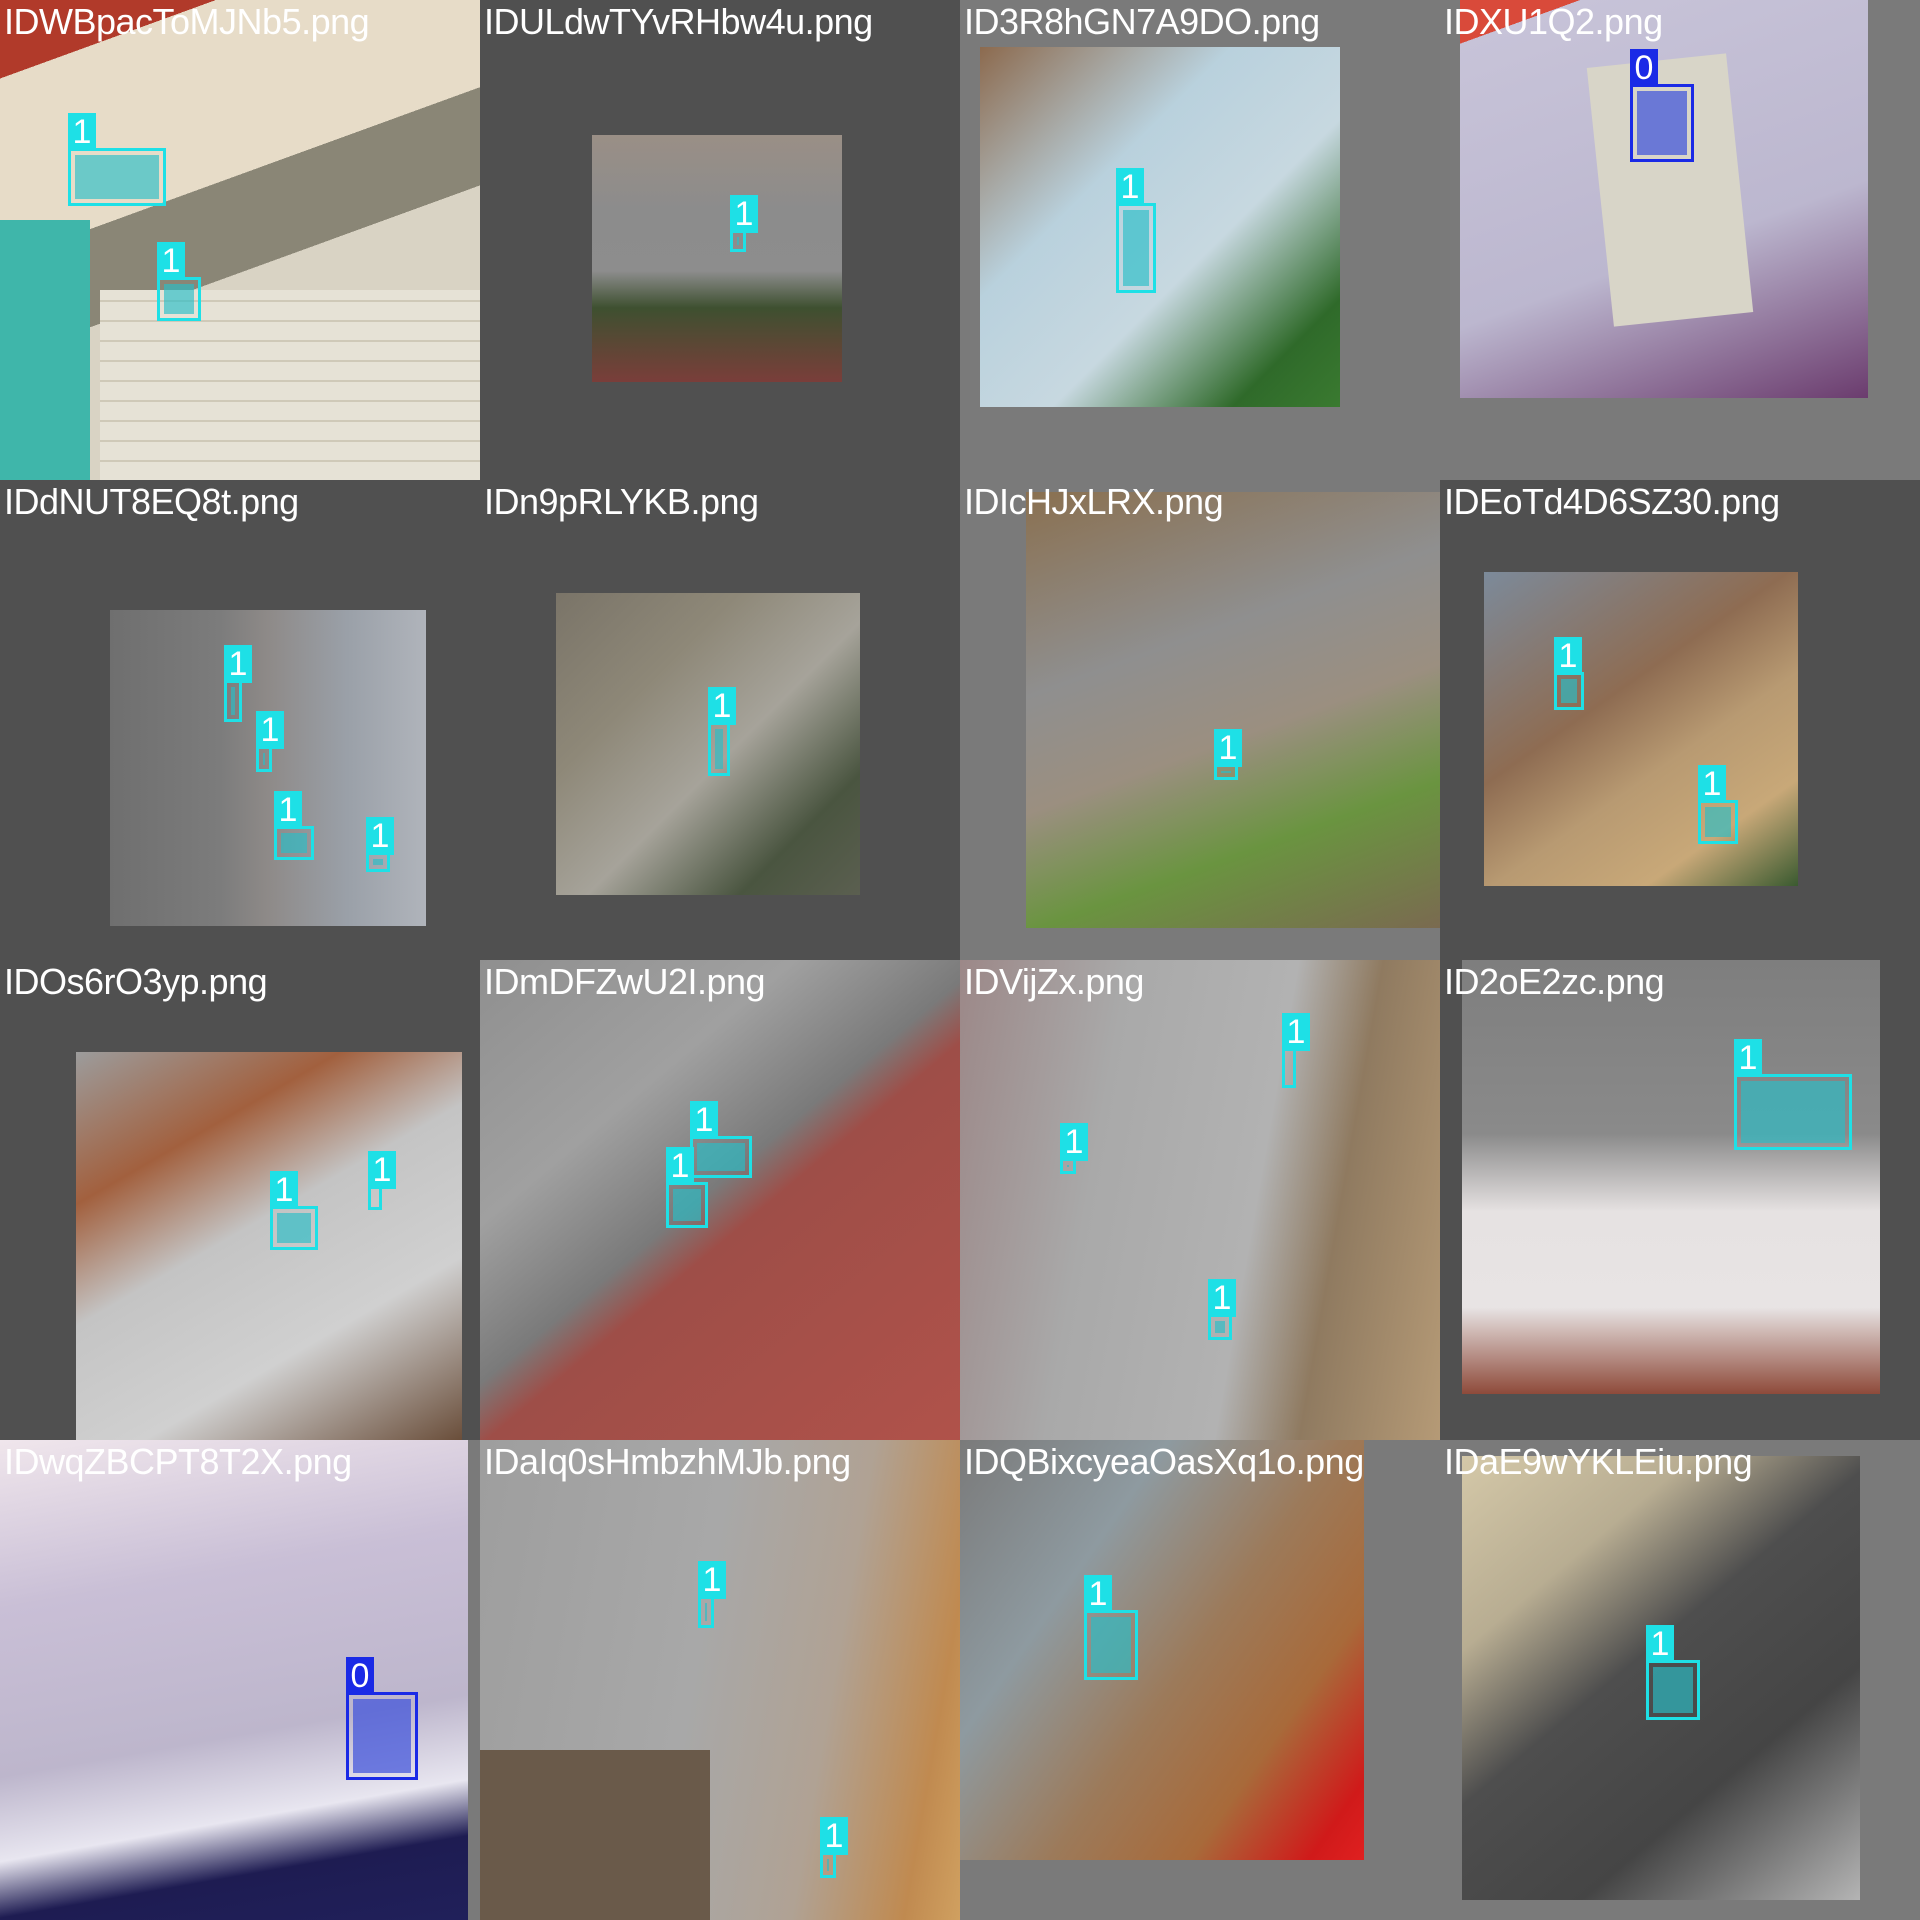 The image size is (1920, 1920). I want to click on tile-12: ID2oE2zc.png 1, so click(1680, 1200).